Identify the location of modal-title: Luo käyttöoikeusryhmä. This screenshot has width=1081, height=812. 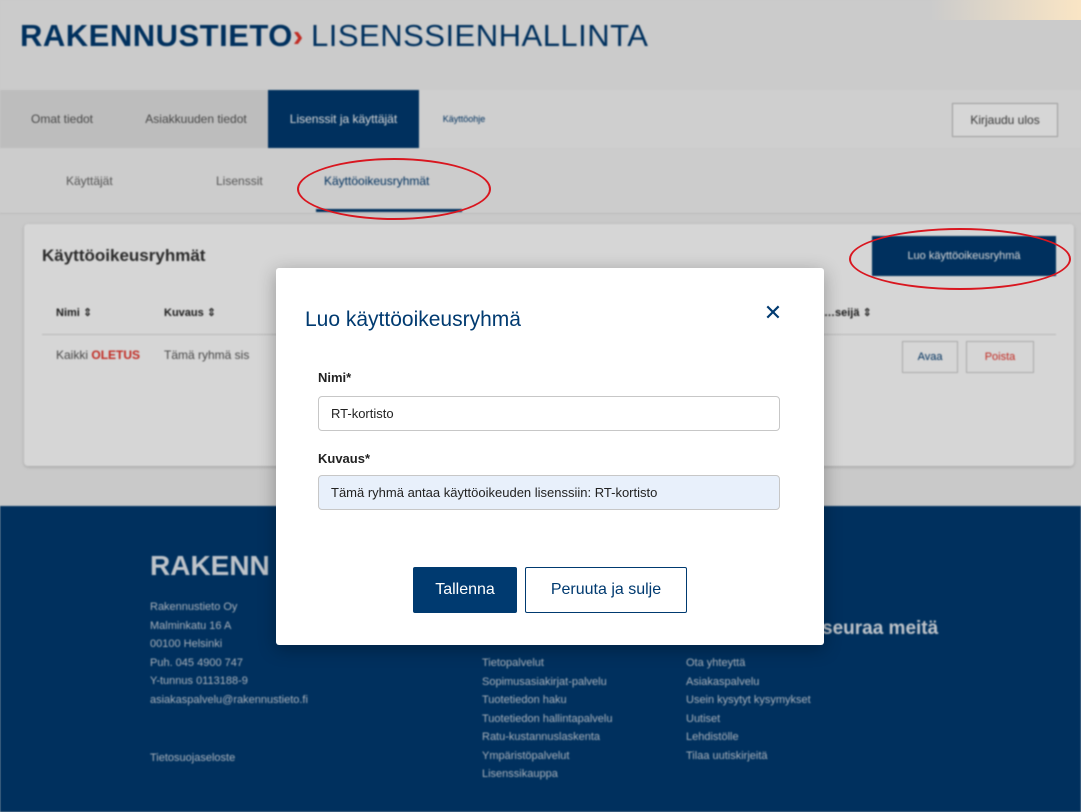
(413, 319).